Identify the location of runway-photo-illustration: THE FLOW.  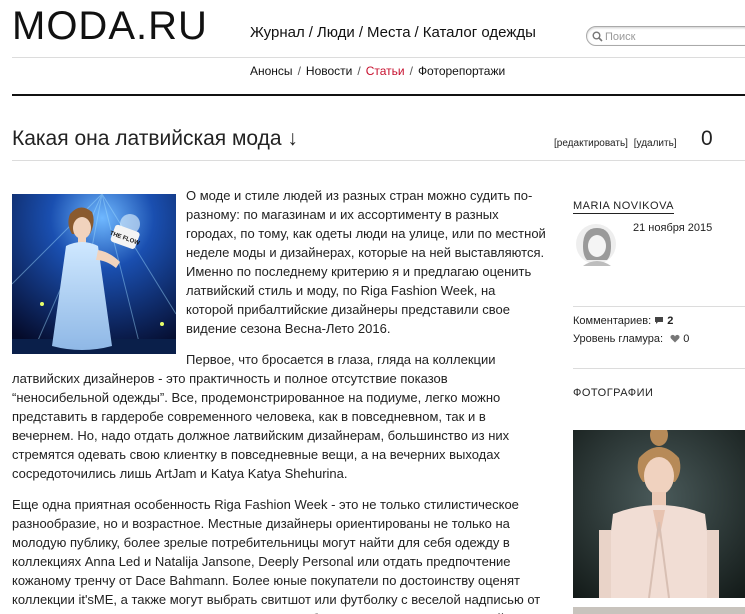
(94, 274).